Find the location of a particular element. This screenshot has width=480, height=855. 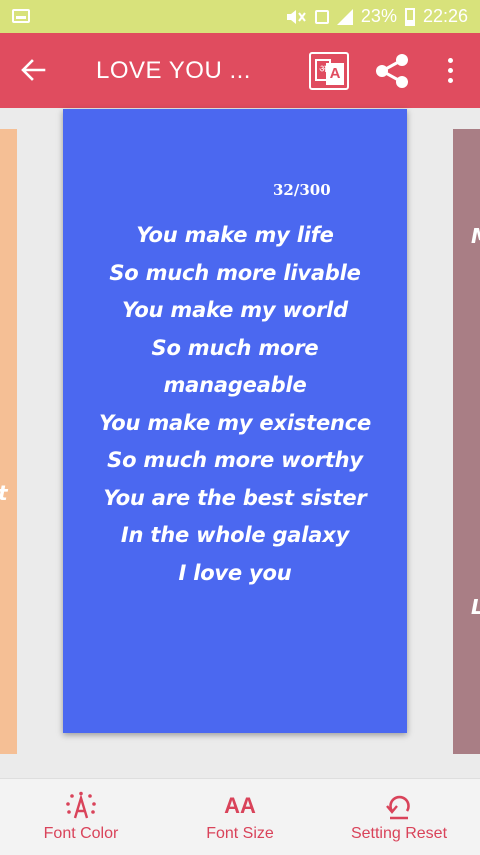

quote-line: So much more worthy is located at coordinates (235, 460).